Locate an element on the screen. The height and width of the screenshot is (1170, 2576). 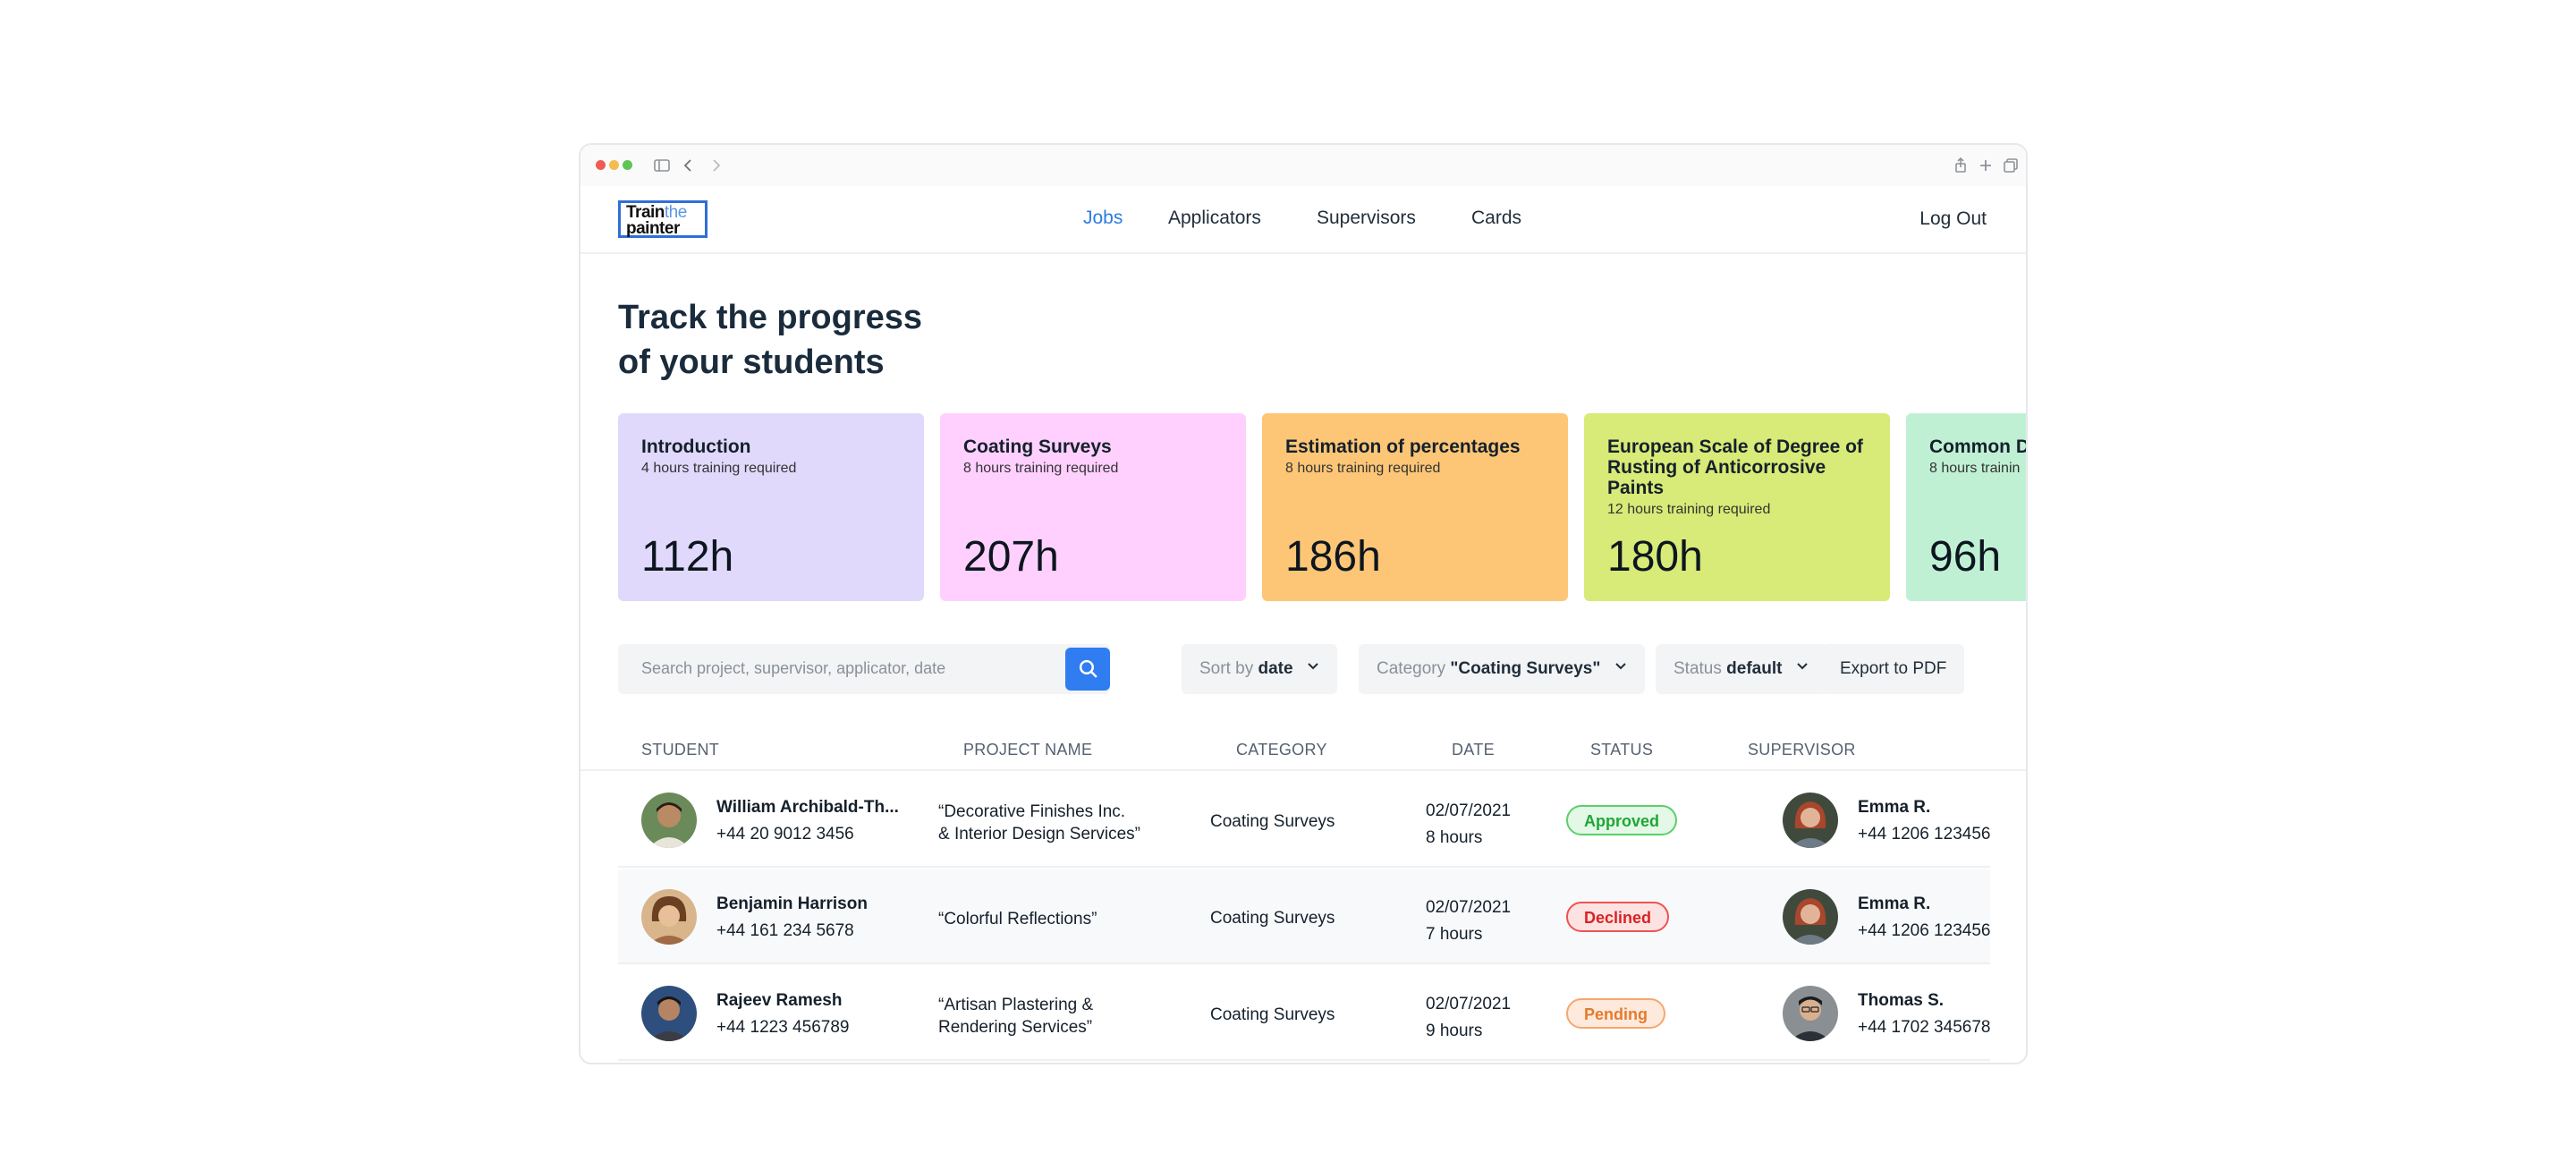
hours-value: 9 hours is located at coordinates (1454, 1031).